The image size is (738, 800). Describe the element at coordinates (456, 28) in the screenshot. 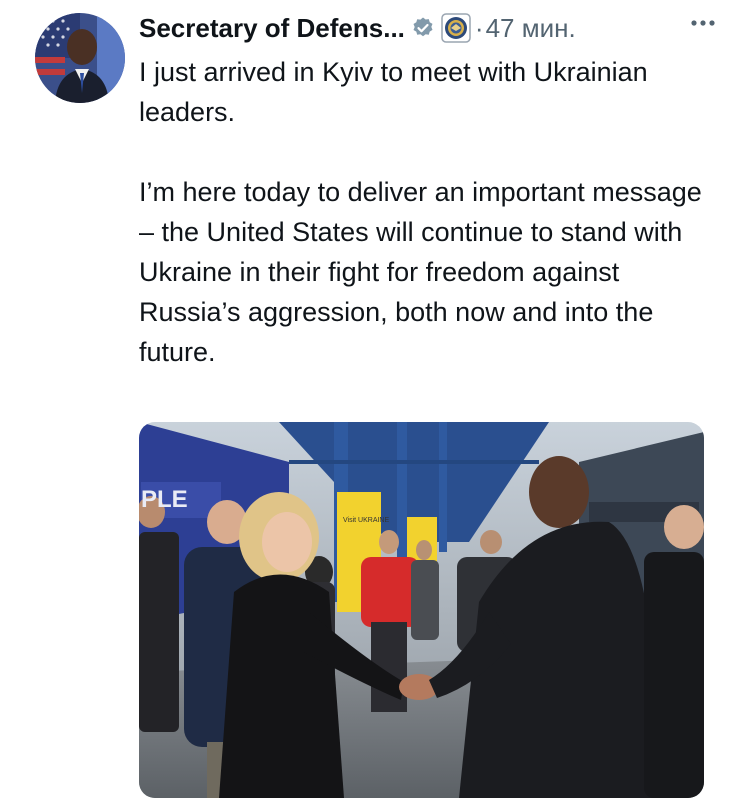

I see `department-seal-icon` at that location.